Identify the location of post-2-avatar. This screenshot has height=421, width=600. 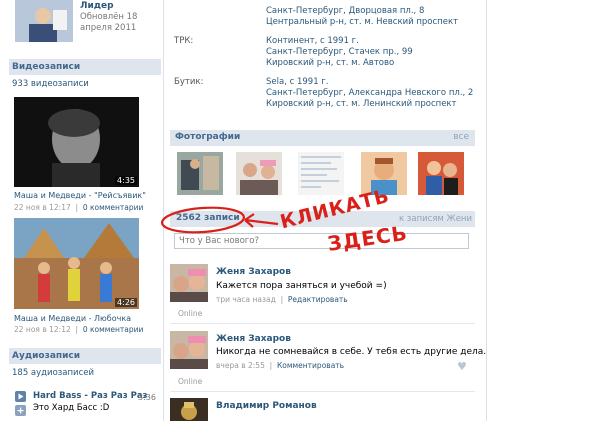
(189, 350).